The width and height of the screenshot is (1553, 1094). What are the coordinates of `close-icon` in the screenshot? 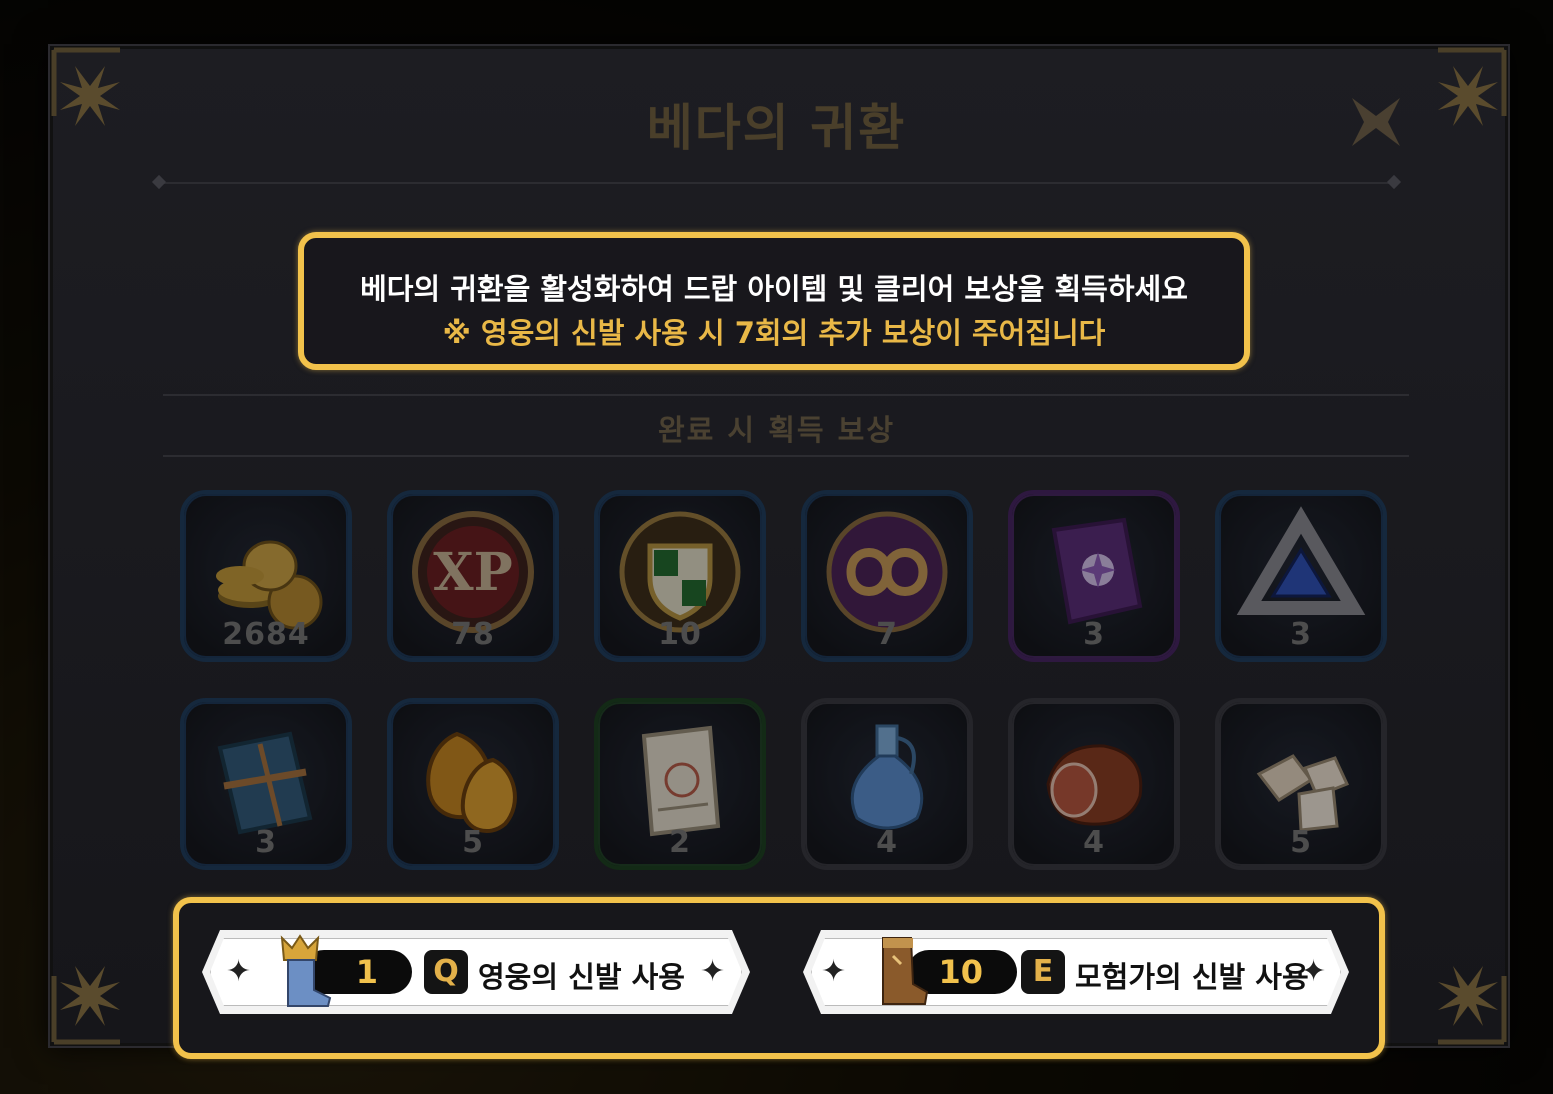 It's located at (1376, 122).